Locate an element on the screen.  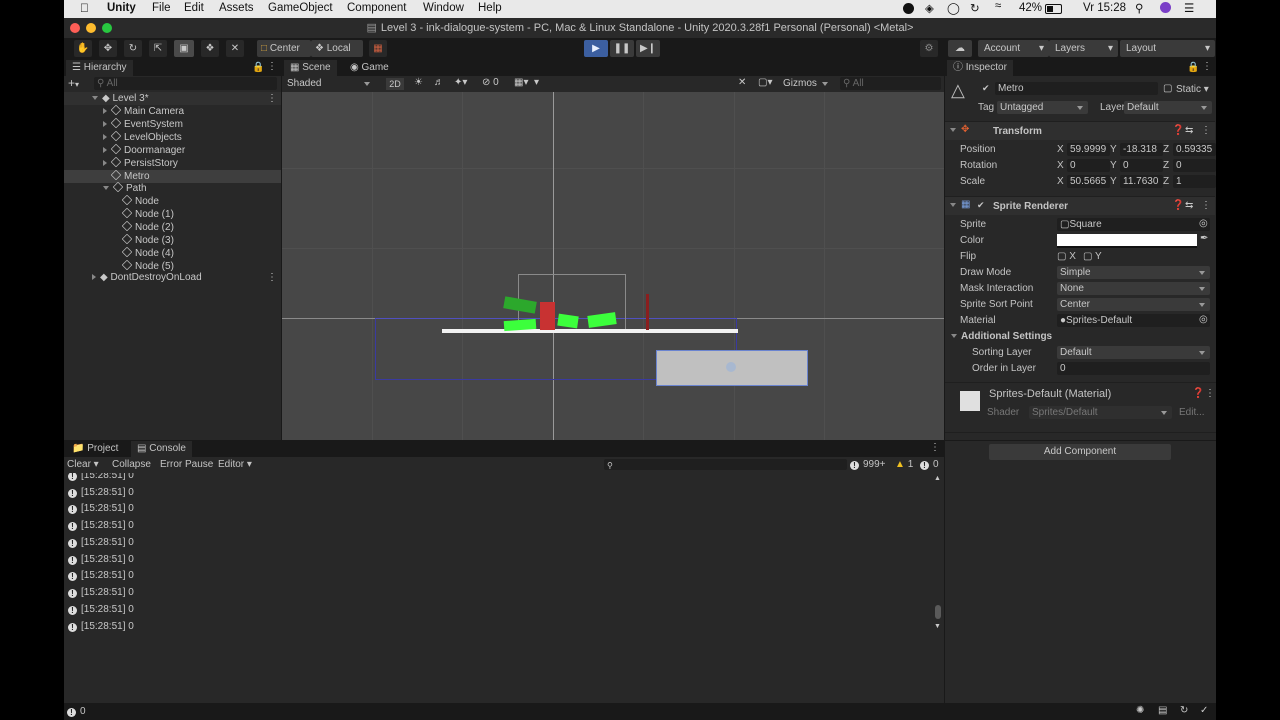
layers-status-icon: ▤ is located at coordinates (1162, 710).